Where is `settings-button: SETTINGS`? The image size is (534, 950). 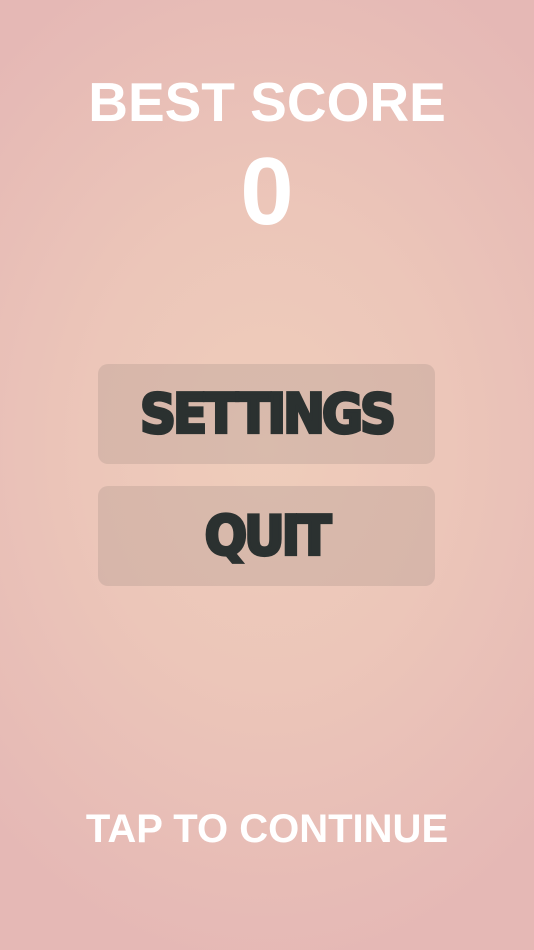 settings-button: SETTINGS is located at coordinates (266, 414).